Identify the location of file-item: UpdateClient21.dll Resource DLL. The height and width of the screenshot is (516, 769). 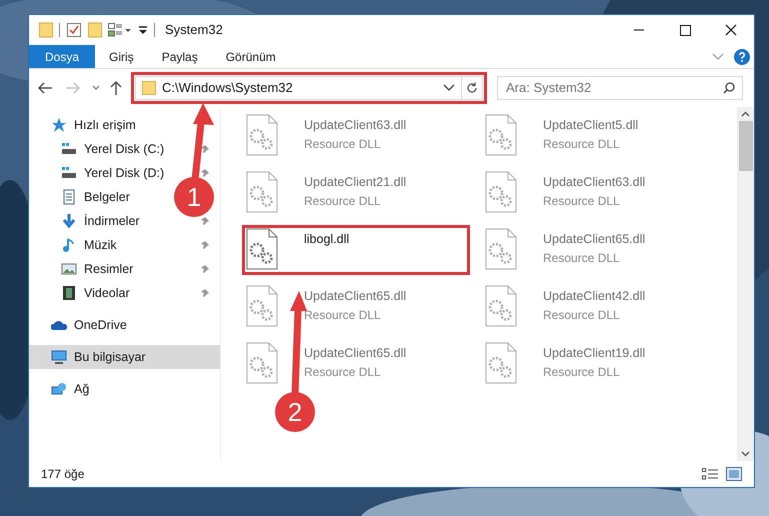
(356, 193).